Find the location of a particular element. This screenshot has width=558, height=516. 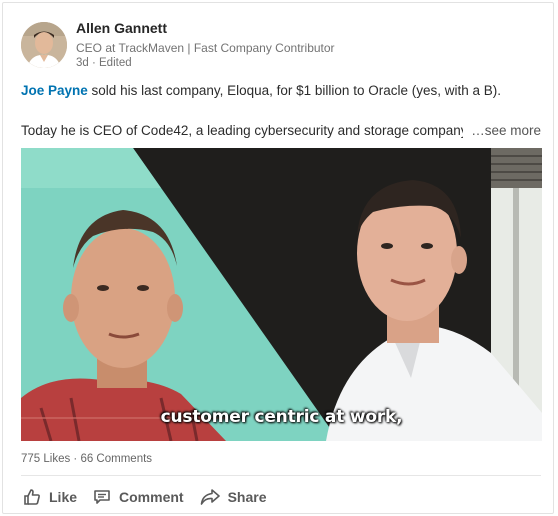

author-name: Allen Gannett is located at coordinates (121, 28).